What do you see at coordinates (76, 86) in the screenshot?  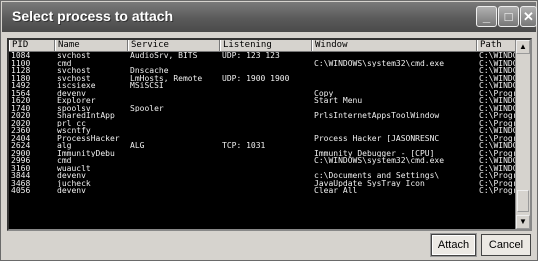 I see `cell-name: iscsiexe` at bounding box center [76, 86].